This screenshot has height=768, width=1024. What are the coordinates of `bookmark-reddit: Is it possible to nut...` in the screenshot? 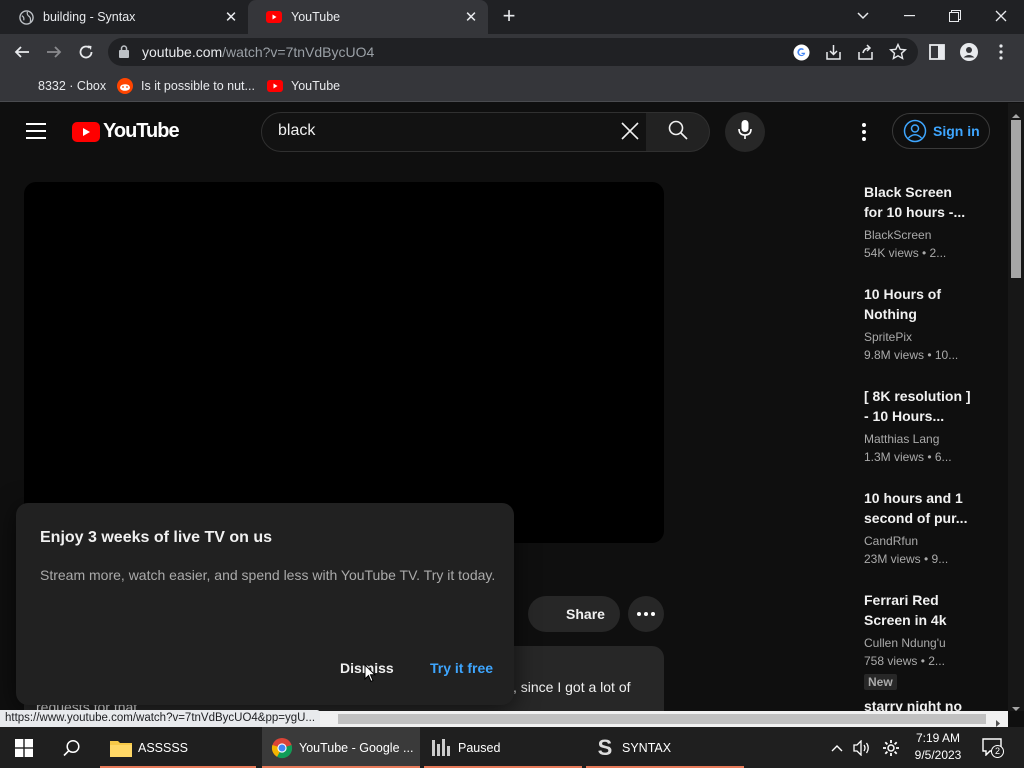 It's located at (186, 86).